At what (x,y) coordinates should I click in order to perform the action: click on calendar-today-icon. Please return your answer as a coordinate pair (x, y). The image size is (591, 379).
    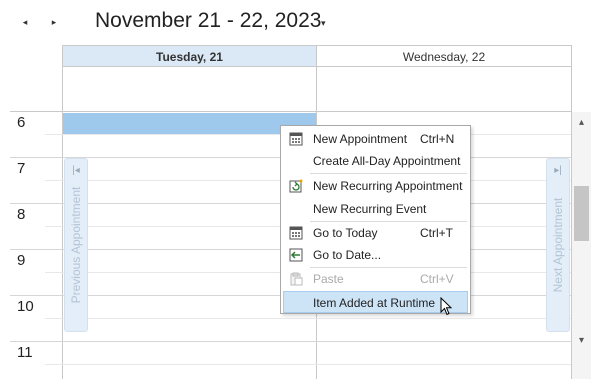
    Looking at the image, I should click on (296, 233).